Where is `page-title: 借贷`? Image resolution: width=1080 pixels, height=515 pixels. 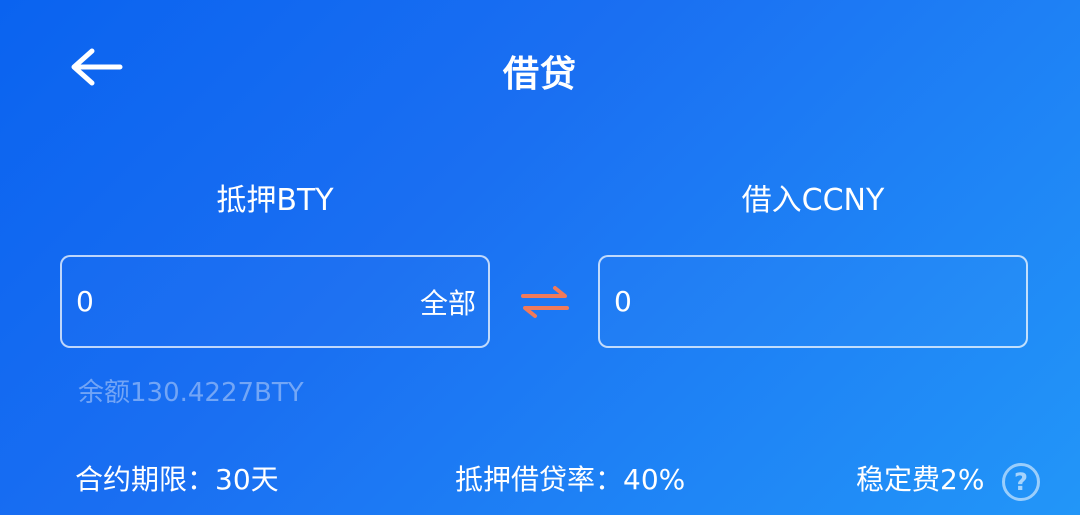
page-title: 借贷 is located at coordinates (539, 74).